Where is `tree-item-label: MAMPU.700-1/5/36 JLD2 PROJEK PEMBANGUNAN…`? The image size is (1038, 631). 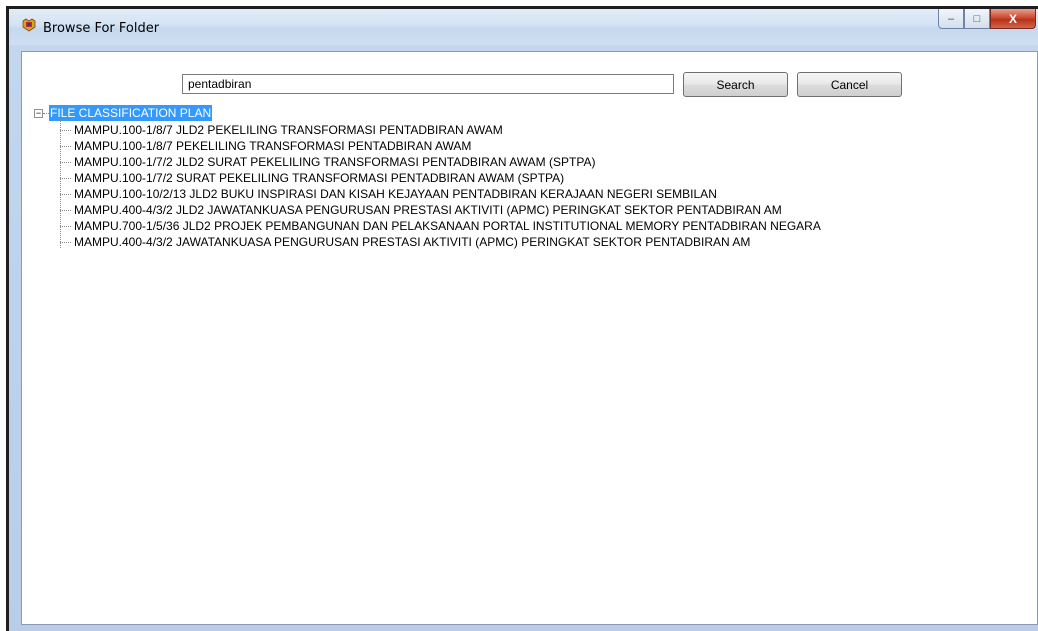 tree-item-label: MAMPU.700-1/5/36 JLD2 PROJEK PEMBANGUNAN… is located at coordinates (447, 226).